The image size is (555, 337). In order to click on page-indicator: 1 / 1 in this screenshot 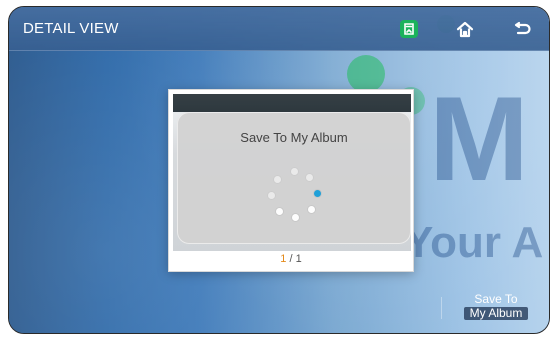, I will do `click(291, 259)`.